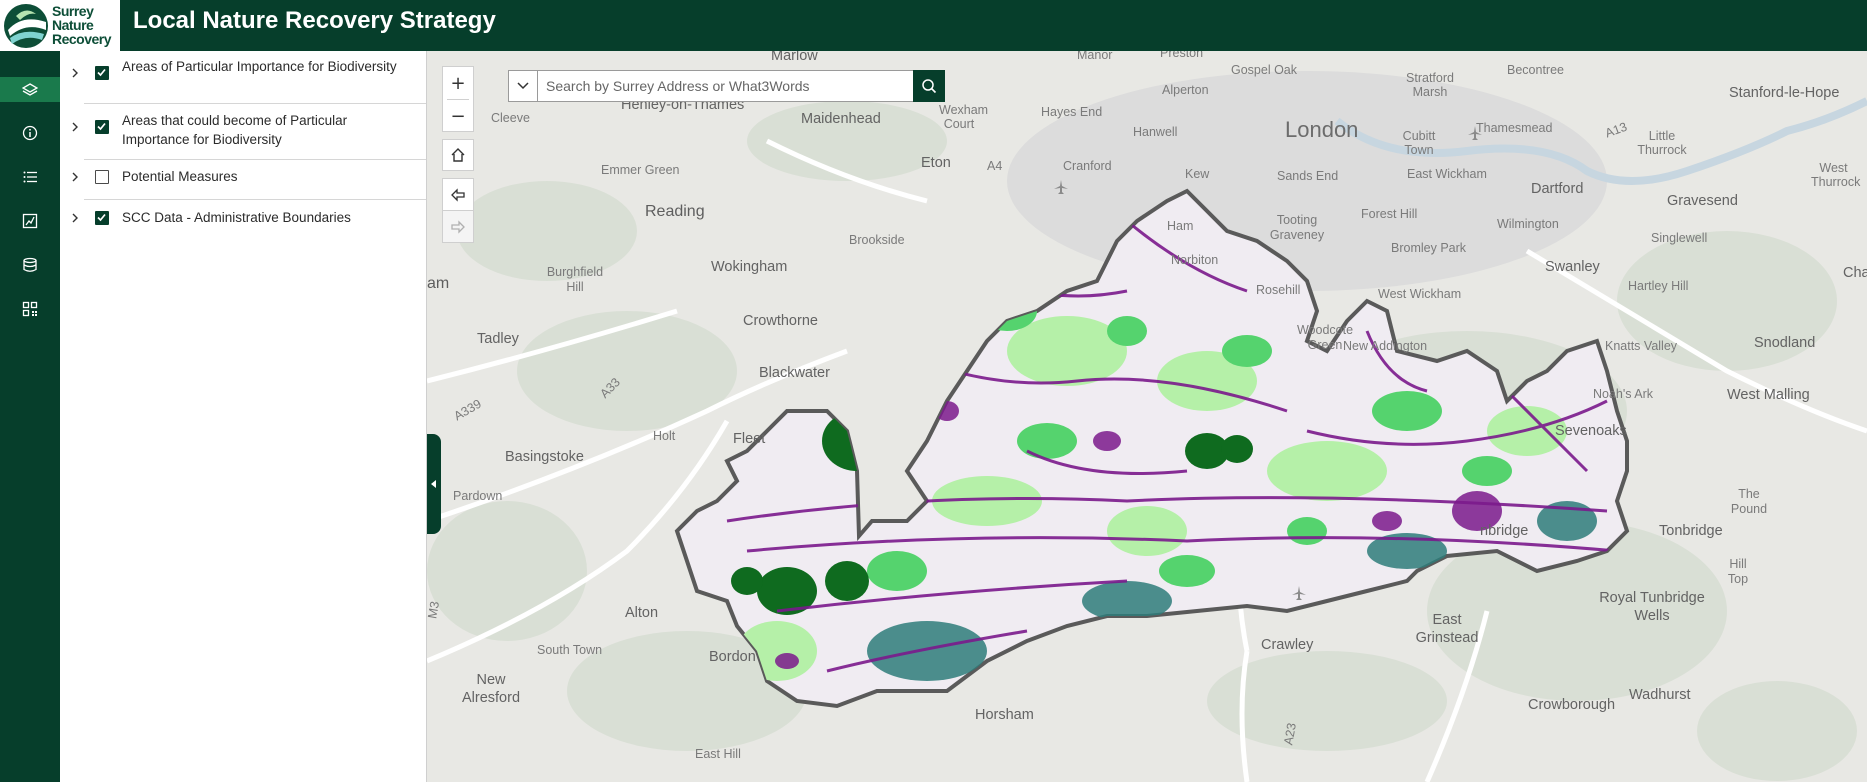 Image resolution: width=1867 pixels, height=782 pixels. I want to click on map-label: Sevenoaks, so click(1591, 431).